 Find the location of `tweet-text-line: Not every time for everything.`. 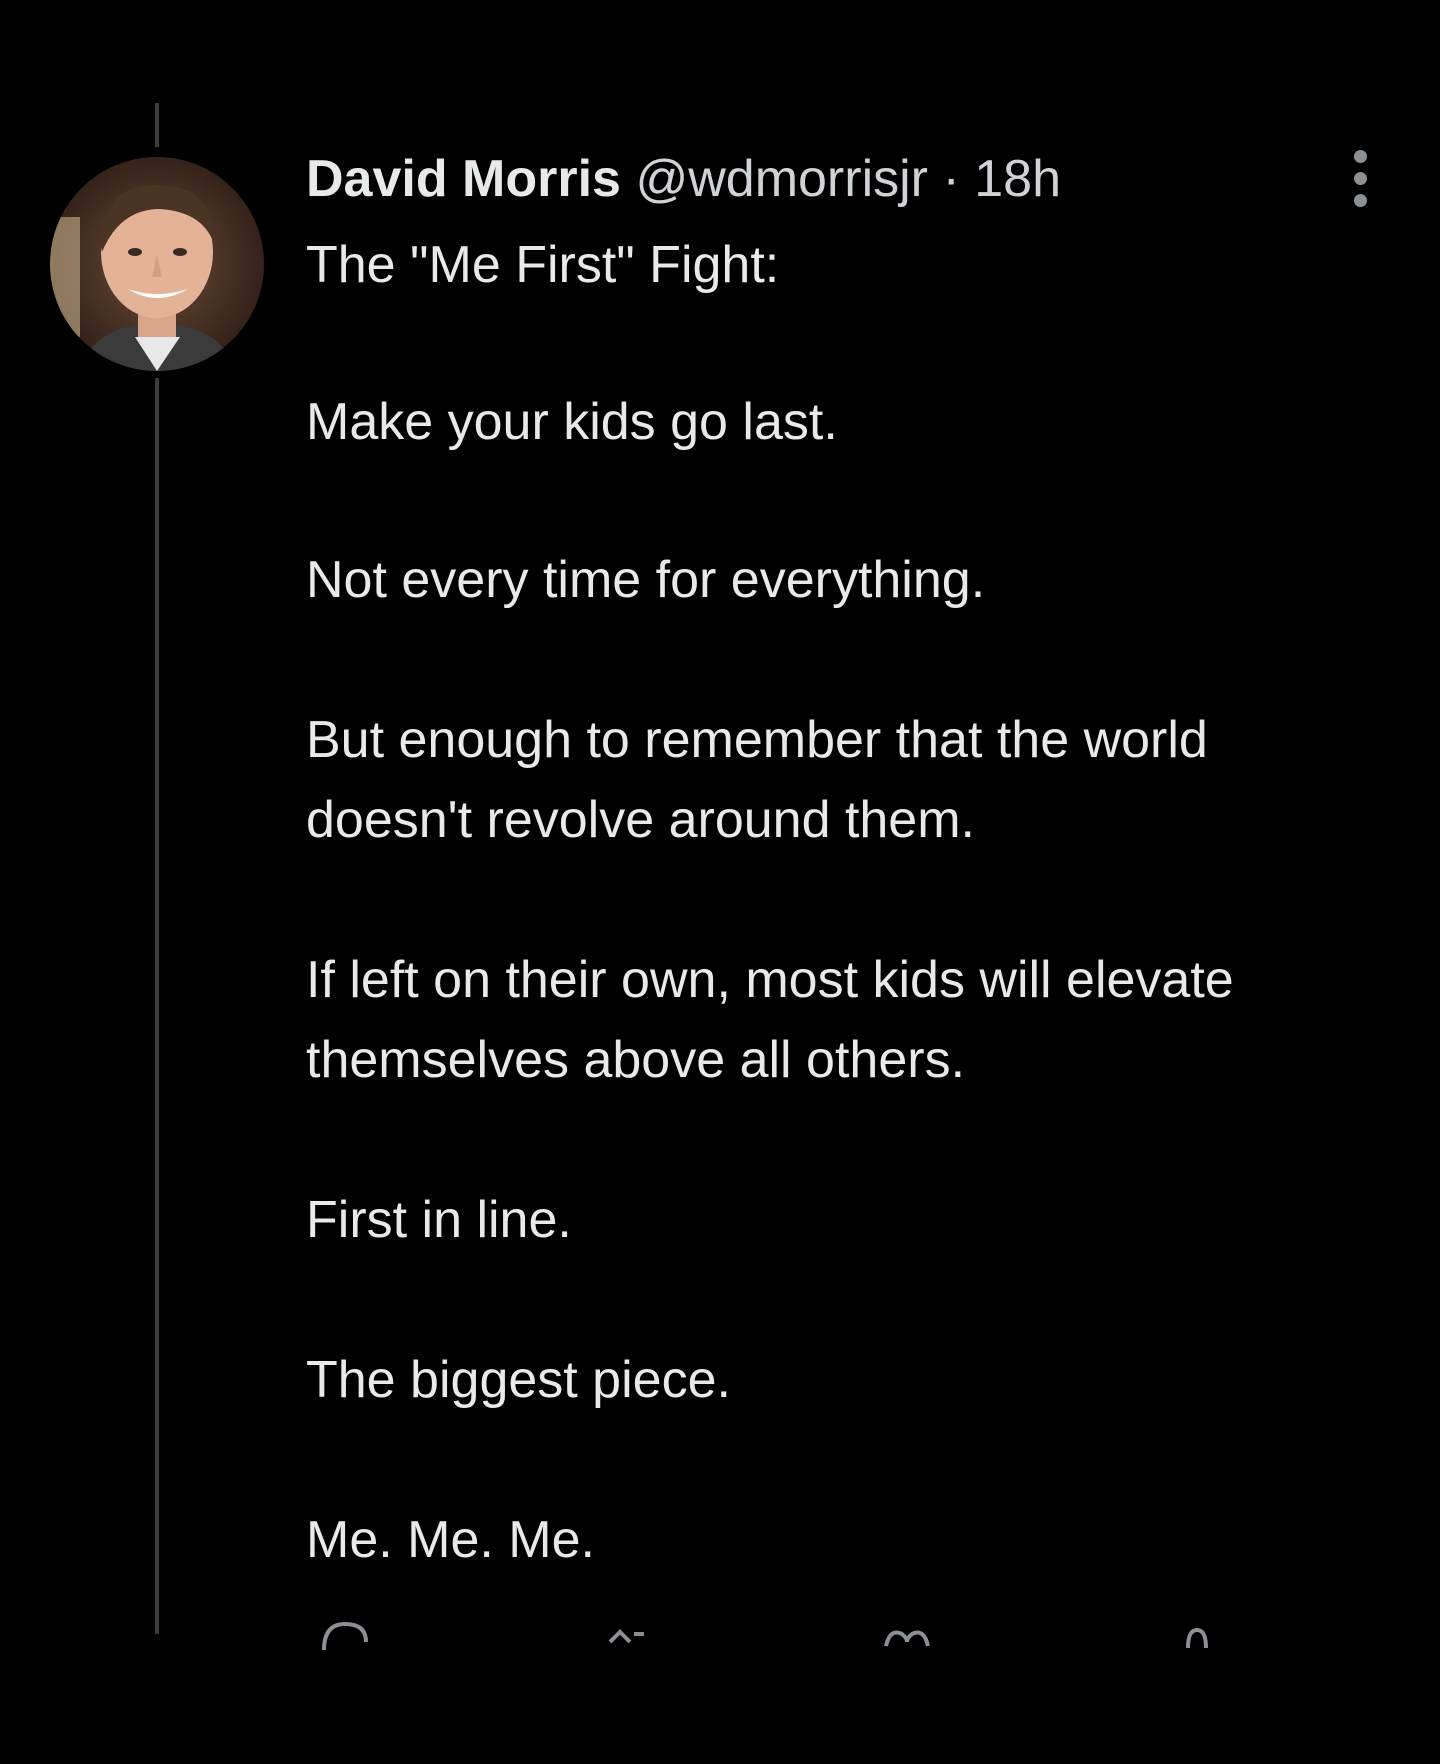

tweet-text-line: Not every time for everything. is located at coordinates (646, 580).